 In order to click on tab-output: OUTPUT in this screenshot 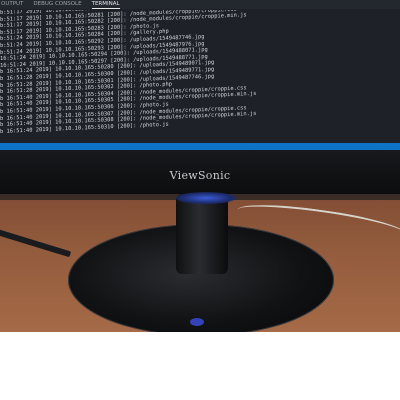, I will do `click(12, 4)`.